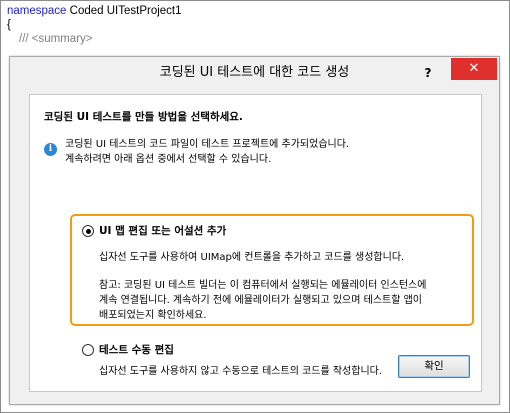  I want to click on close-icon: ✕, so click(474, 68).